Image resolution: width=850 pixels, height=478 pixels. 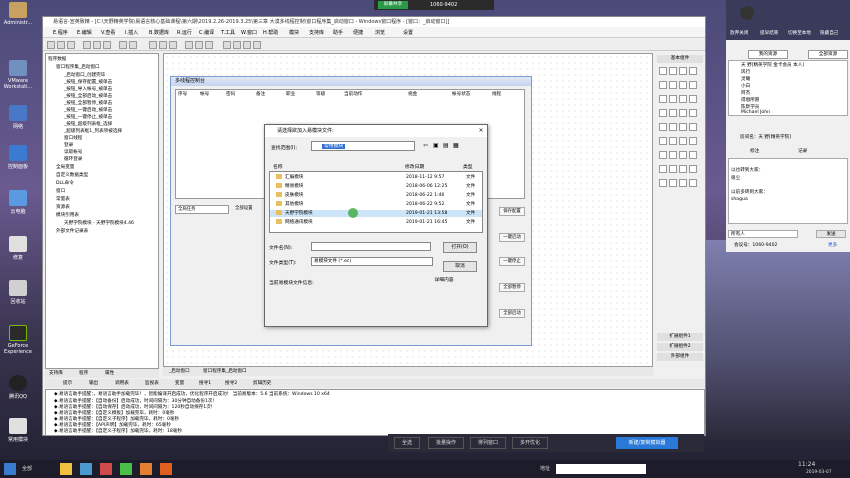 I want to click on menu-support-lib: 支持库, so click(x=316, y=32).